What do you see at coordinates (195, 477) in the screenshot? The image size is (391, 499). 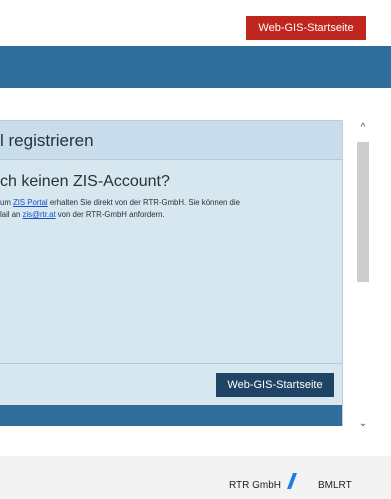 I see `footer: RTR GmbH BMLRT` at bounding box center [195, 477].